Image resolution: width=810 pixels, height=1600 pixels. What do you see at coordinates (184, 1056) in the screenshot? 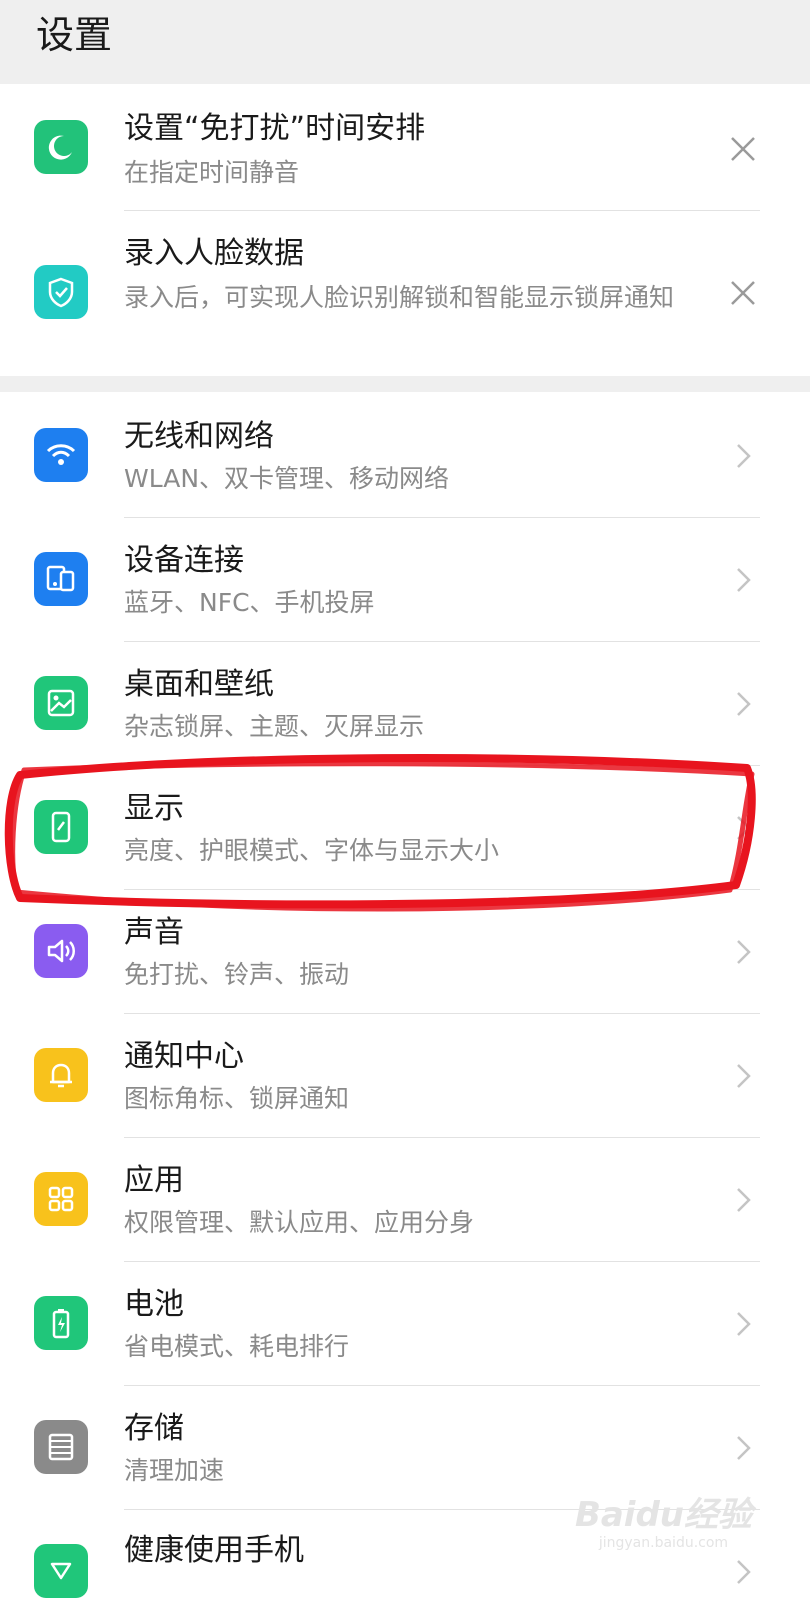
I see `settings-item-title: 通知中心` at bounding box center [184, 1056].